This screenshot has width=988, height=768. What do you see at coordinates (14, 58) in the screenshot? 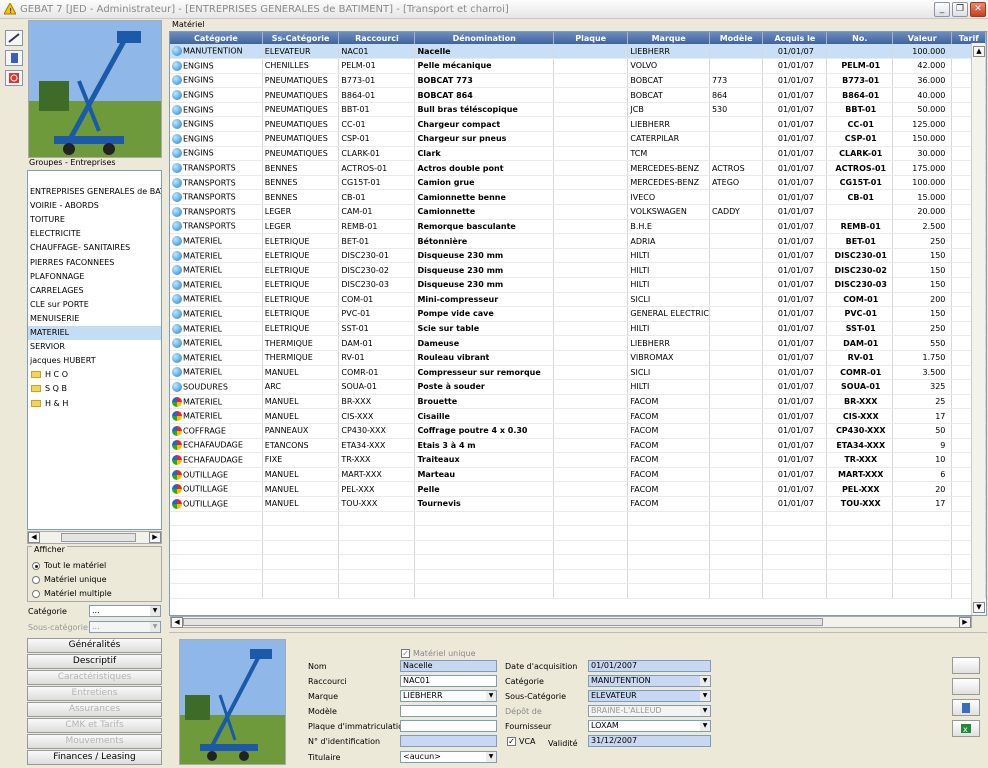
I see `document-icon` at bounding box center [14, 58].